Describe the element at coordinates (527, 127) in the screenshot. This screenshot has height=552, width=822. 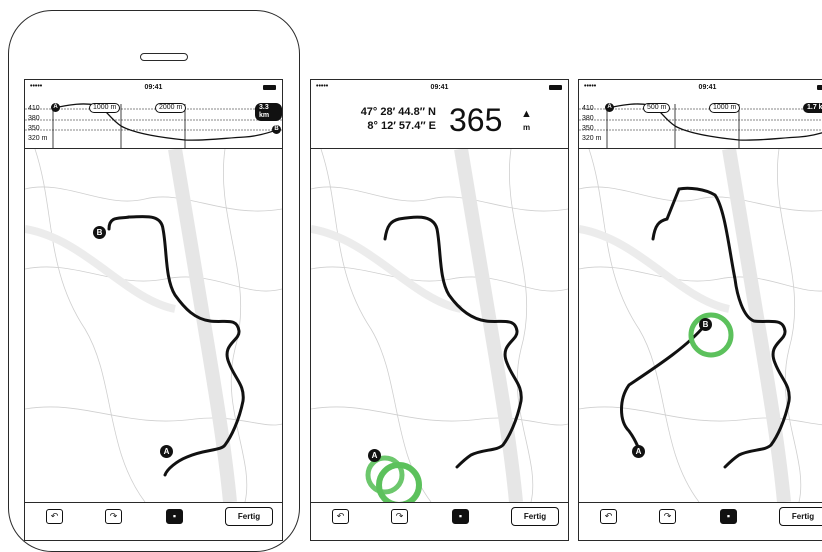
I see `altitude-unit: m` at that location.